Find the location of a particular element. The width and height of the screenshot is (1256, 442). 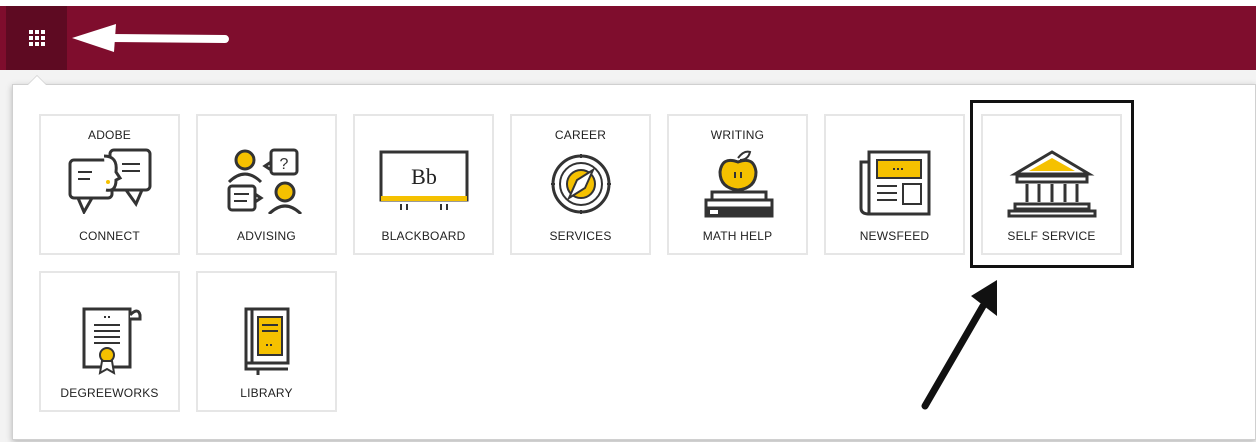

tile-label-top: CAREER is located at coordinates (580, 135).